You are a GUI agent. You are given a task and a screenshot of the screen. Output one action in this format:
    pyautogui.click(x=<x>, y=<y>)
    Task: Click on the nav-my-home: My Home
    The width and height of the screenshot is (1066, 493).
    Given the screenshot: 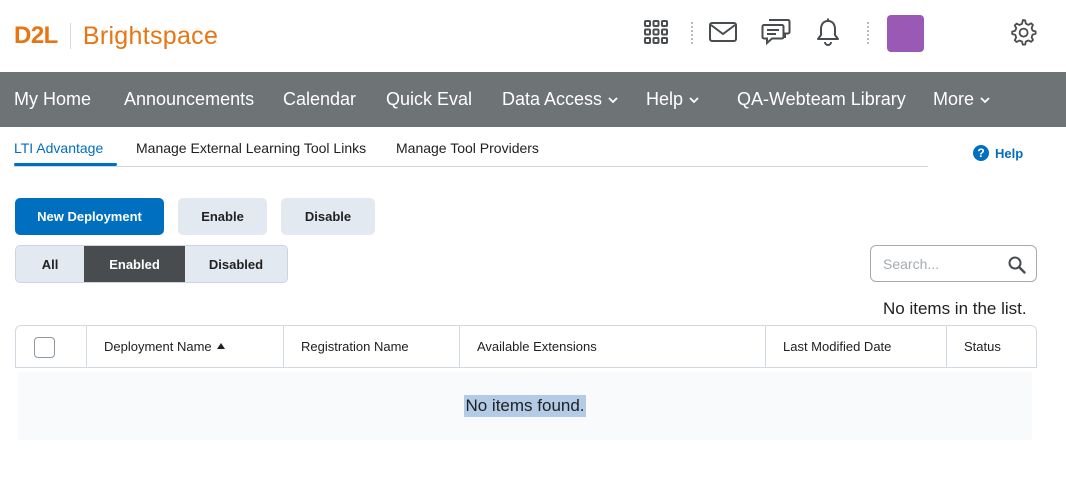 What is the action you would take?
    pyautogui.click(x=52, y=99)
    